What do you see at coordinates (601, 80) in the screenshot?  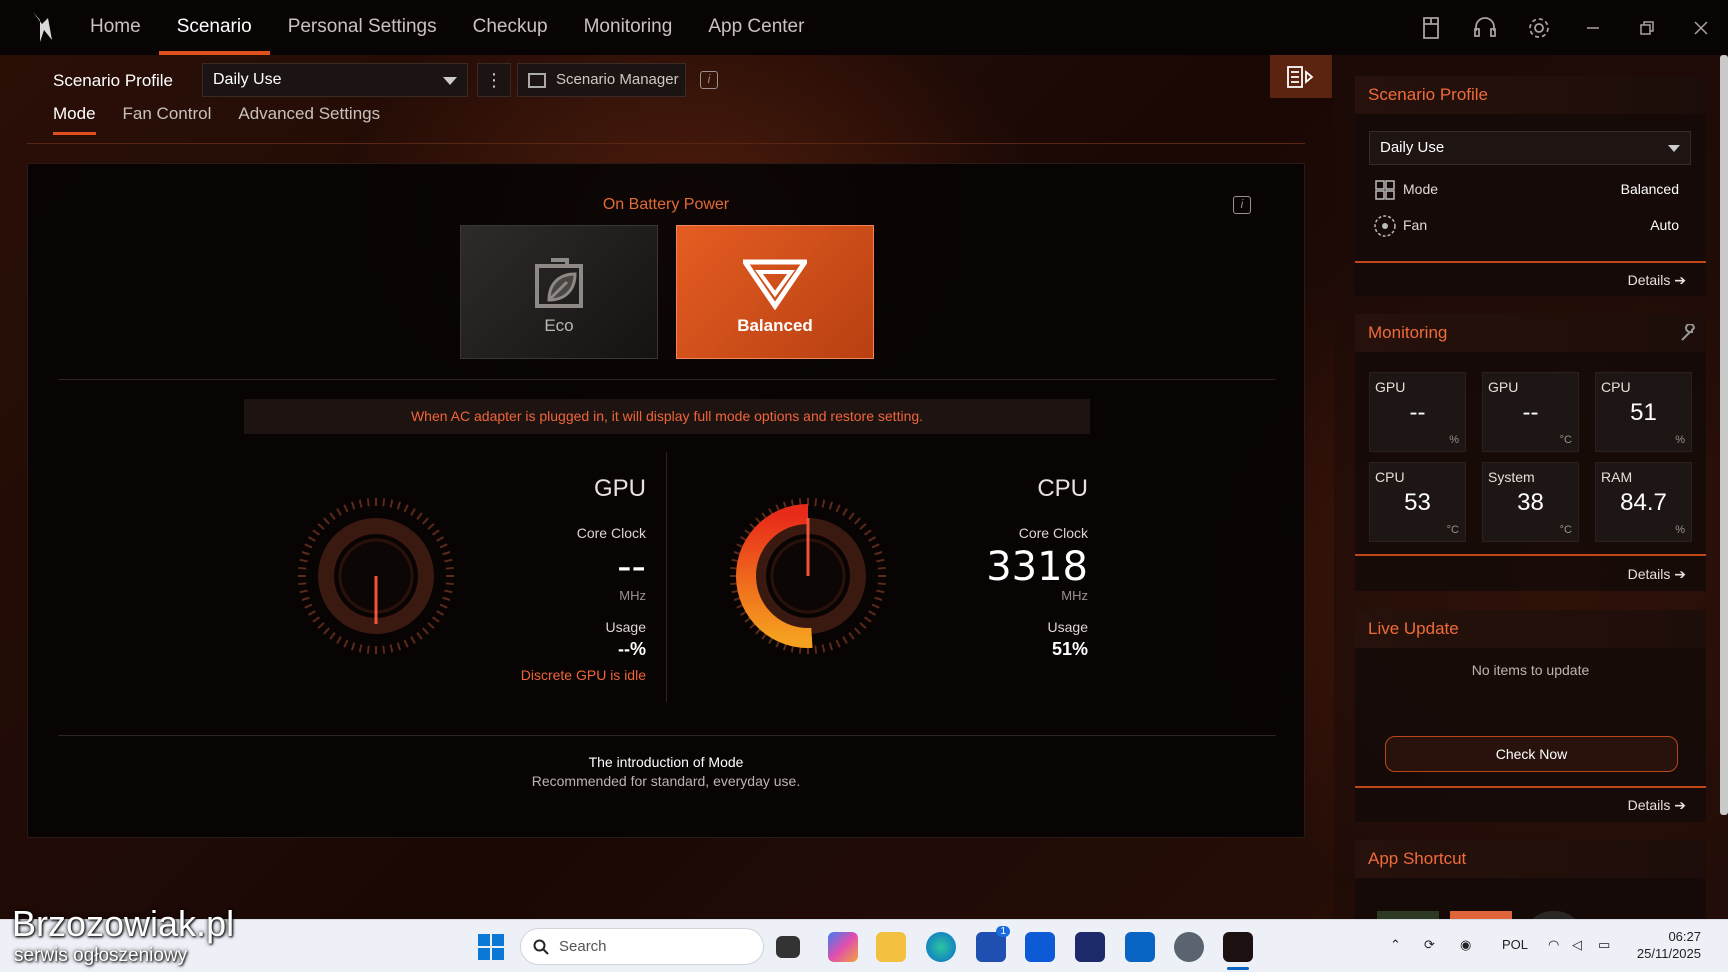 I see `scenario-manager-button: Scenario Manager` at bounding box center [601, 80].